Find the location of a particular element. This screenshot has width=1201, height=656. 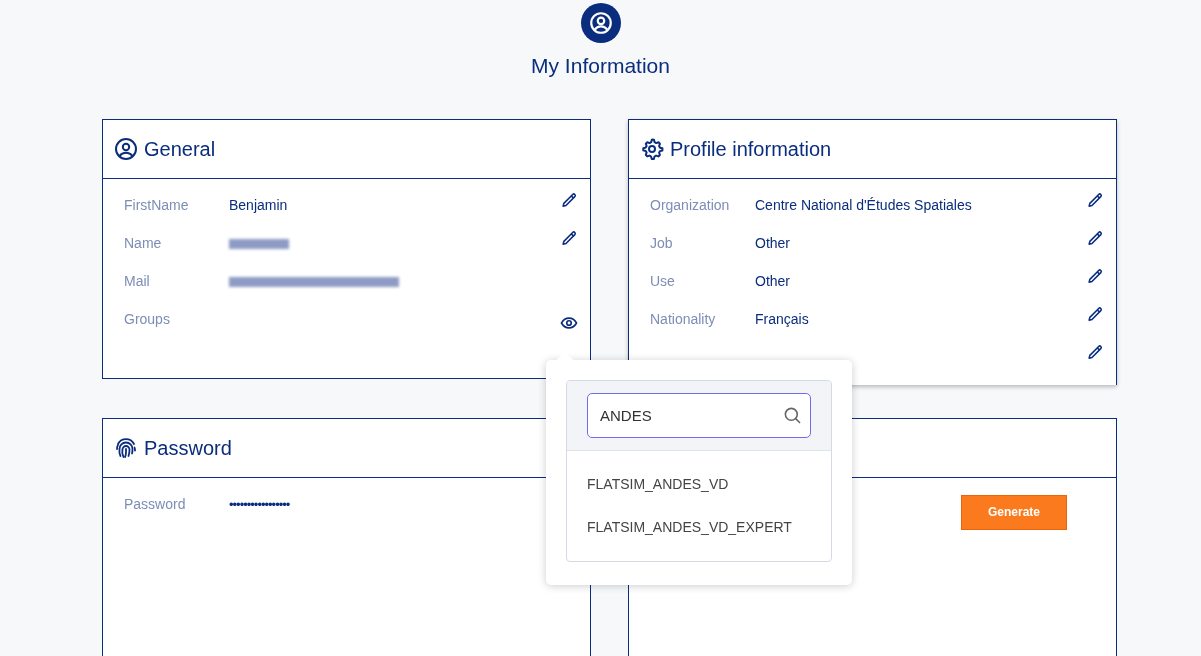

group-option: FLATSIM_ANDES_VD is located at coordinates (699, 484).